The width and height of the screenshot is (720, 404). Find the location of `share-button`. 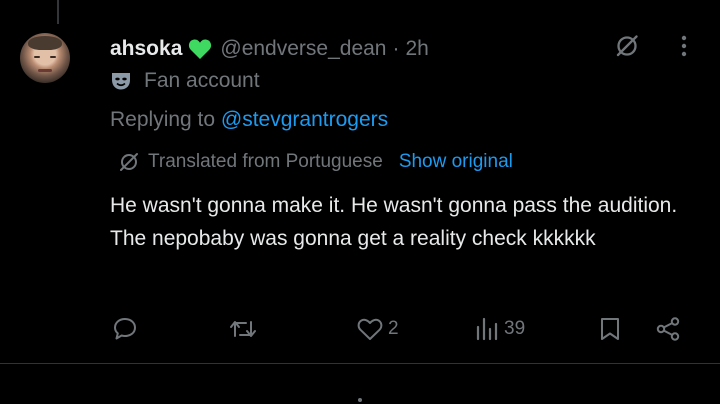

share-button is located at coordinates (668, 329).